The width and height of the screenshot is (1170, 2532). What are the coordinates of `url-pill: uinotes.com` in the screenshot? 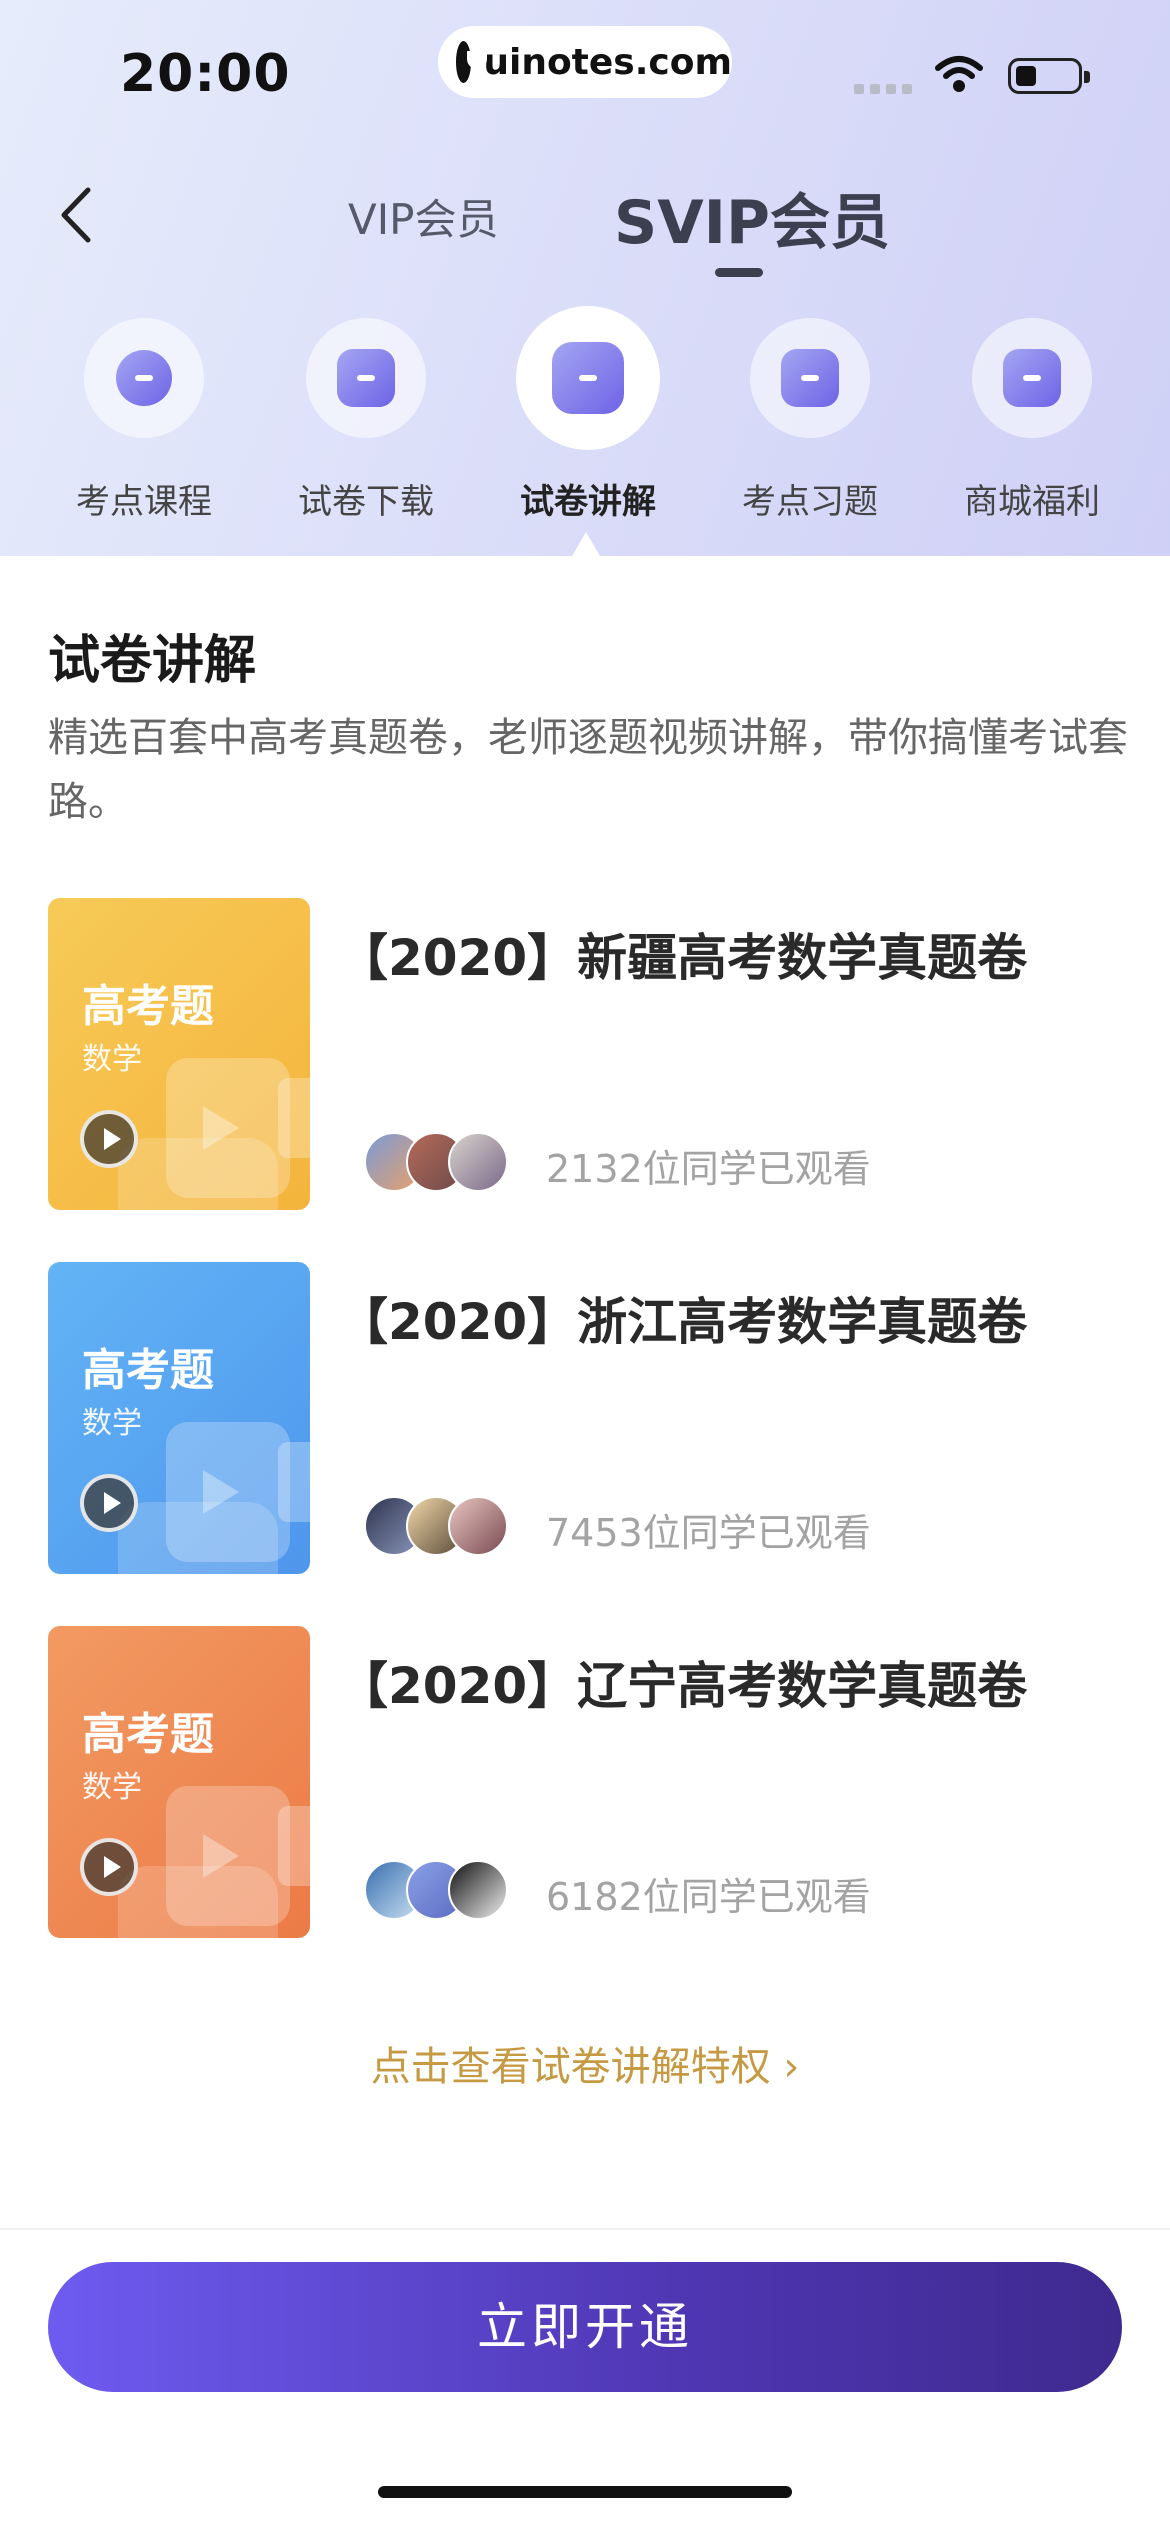 It's located at (585, 62).